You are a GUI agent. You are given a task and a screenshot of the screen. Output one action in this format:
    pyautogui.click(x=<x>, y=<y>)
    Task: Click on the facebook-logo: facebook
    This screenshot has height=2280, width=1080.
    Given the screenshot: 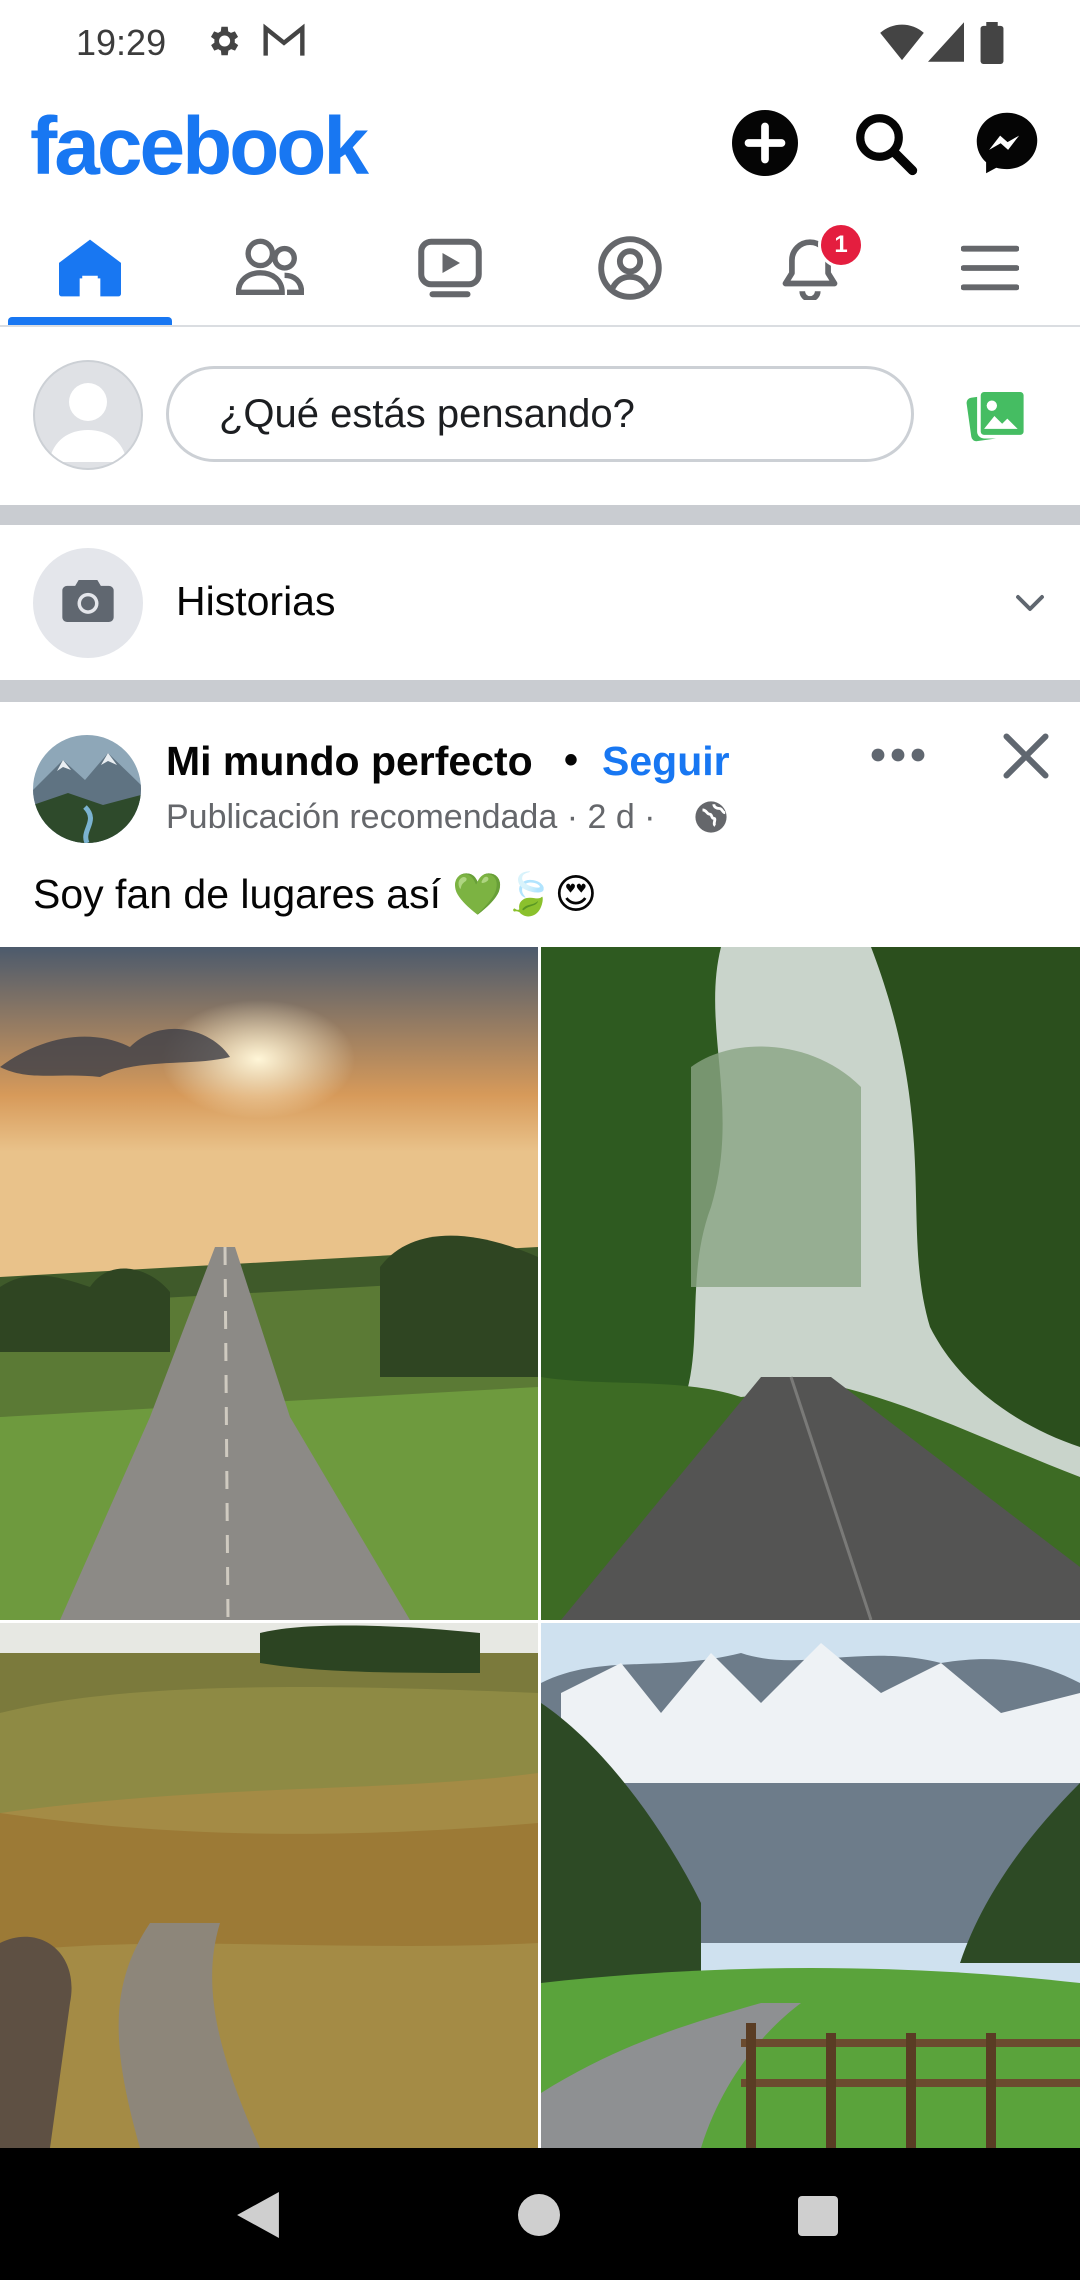 What is the action you would take?
    pyautogui.click(x=199, y=147)
    